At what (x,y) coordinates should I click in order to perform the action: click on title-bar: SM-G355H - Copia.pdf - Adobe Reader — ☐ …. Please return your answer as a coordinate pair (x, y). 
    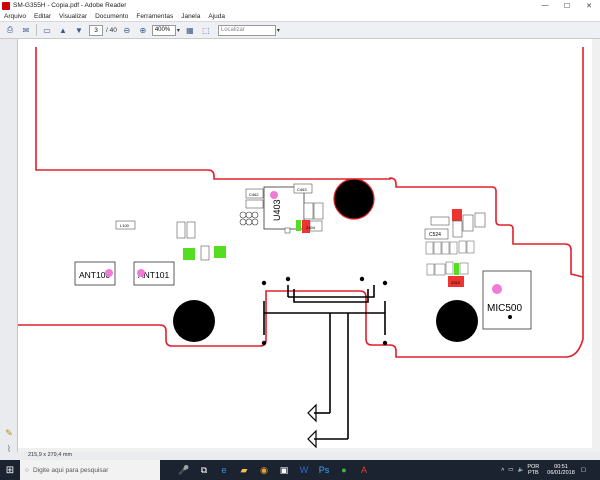
    Looking at the image, I should click on (300, 5).